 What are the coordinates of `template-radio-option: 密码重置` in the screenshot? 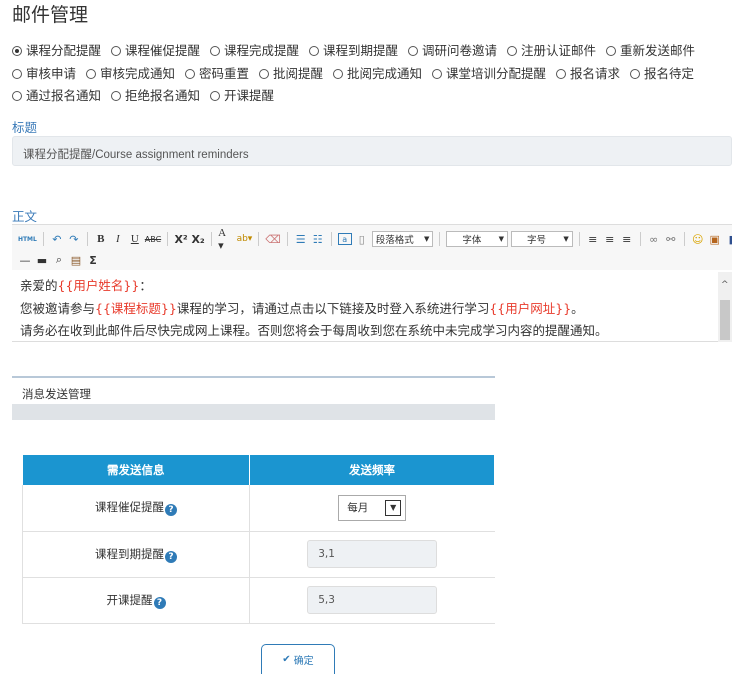 It's located at (217, 73).